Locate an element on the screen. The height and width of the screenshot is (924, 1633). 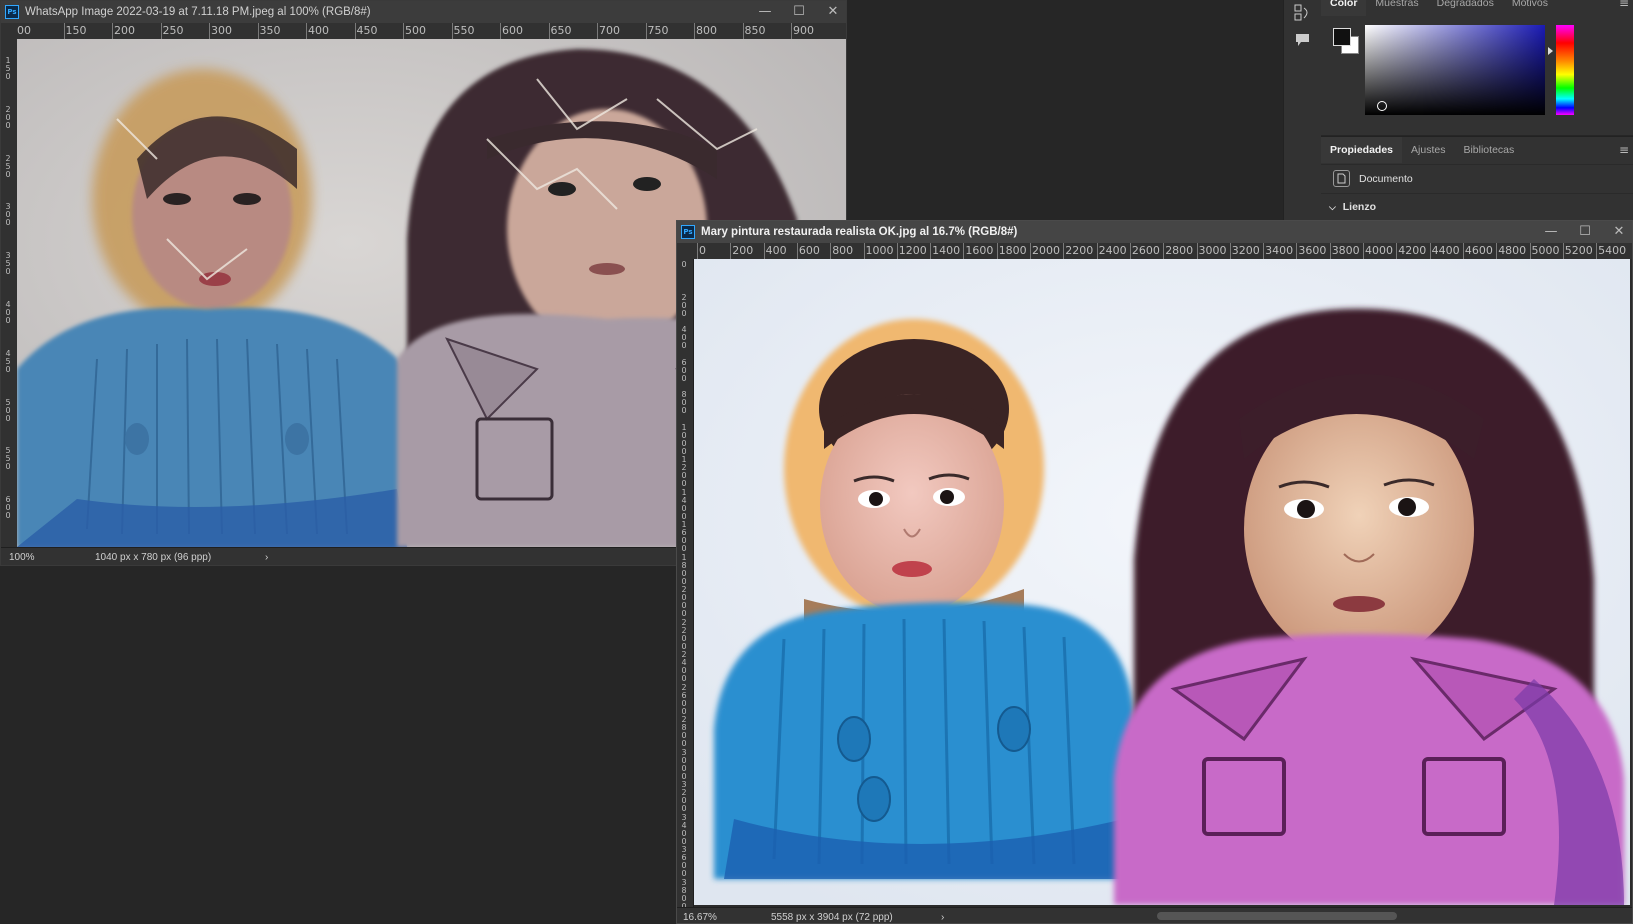
ruler-tick-label: 2000 is located at coordinates (1046, 250).